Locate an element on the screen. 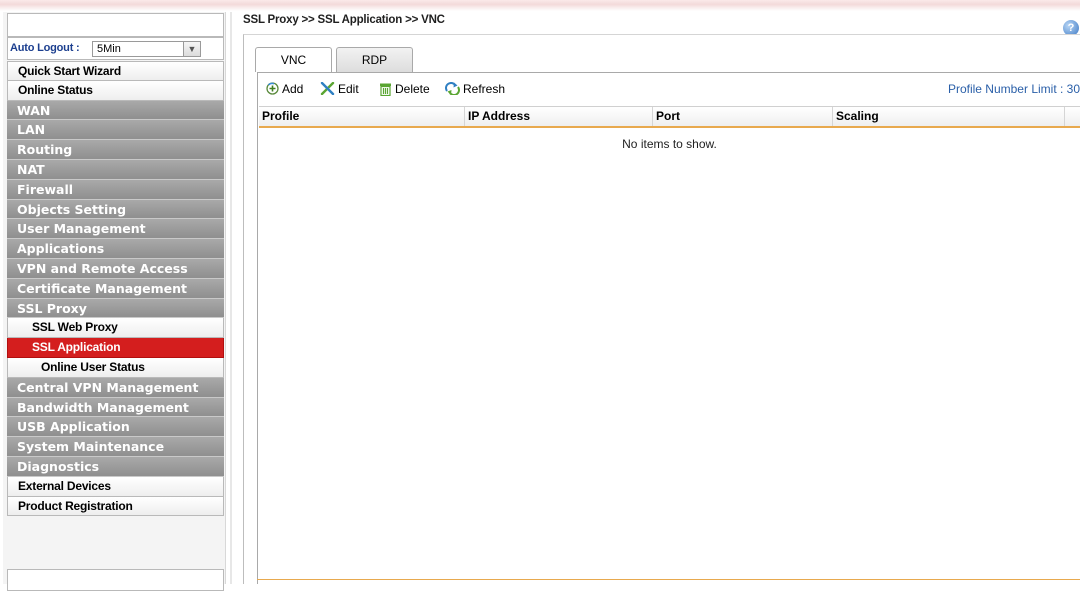 The image size is (1080, 591). grid-header: Profile IP Address Port Scaling is located at coordinates (669, 117).